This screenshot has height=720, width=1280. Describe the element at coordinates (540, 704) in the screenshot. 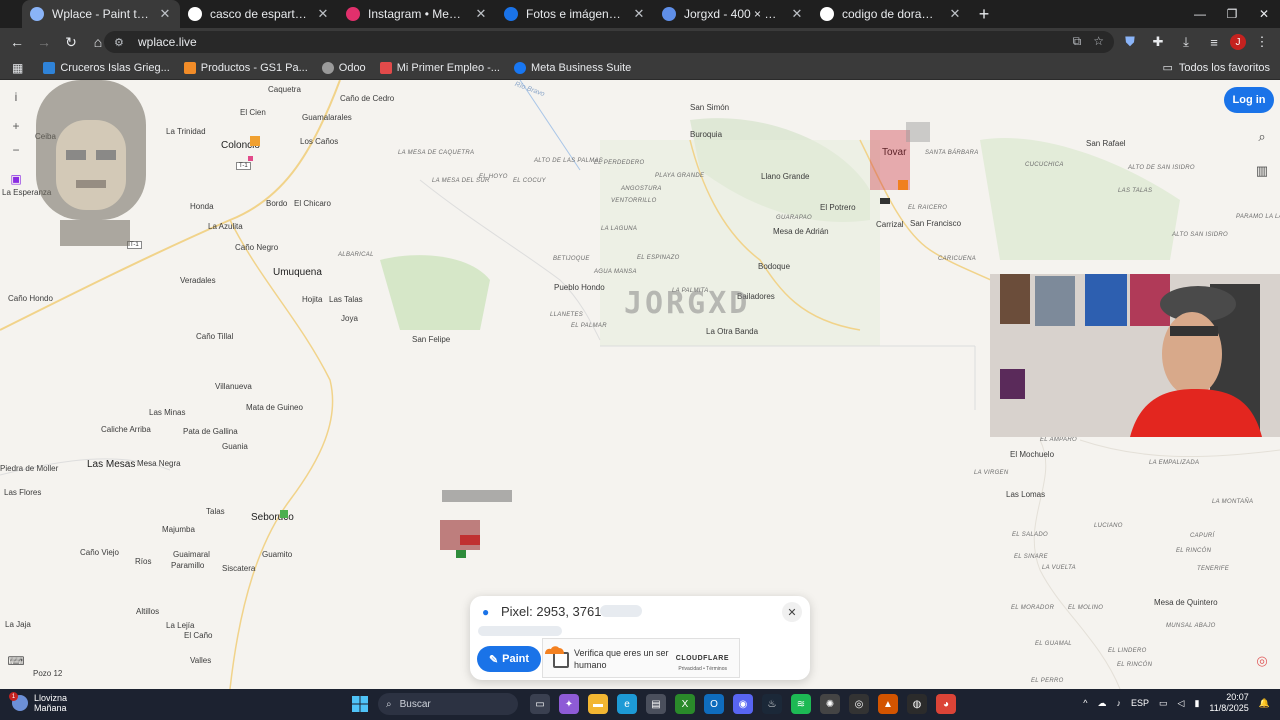

I see `task-view-icon: ▭` at that location.